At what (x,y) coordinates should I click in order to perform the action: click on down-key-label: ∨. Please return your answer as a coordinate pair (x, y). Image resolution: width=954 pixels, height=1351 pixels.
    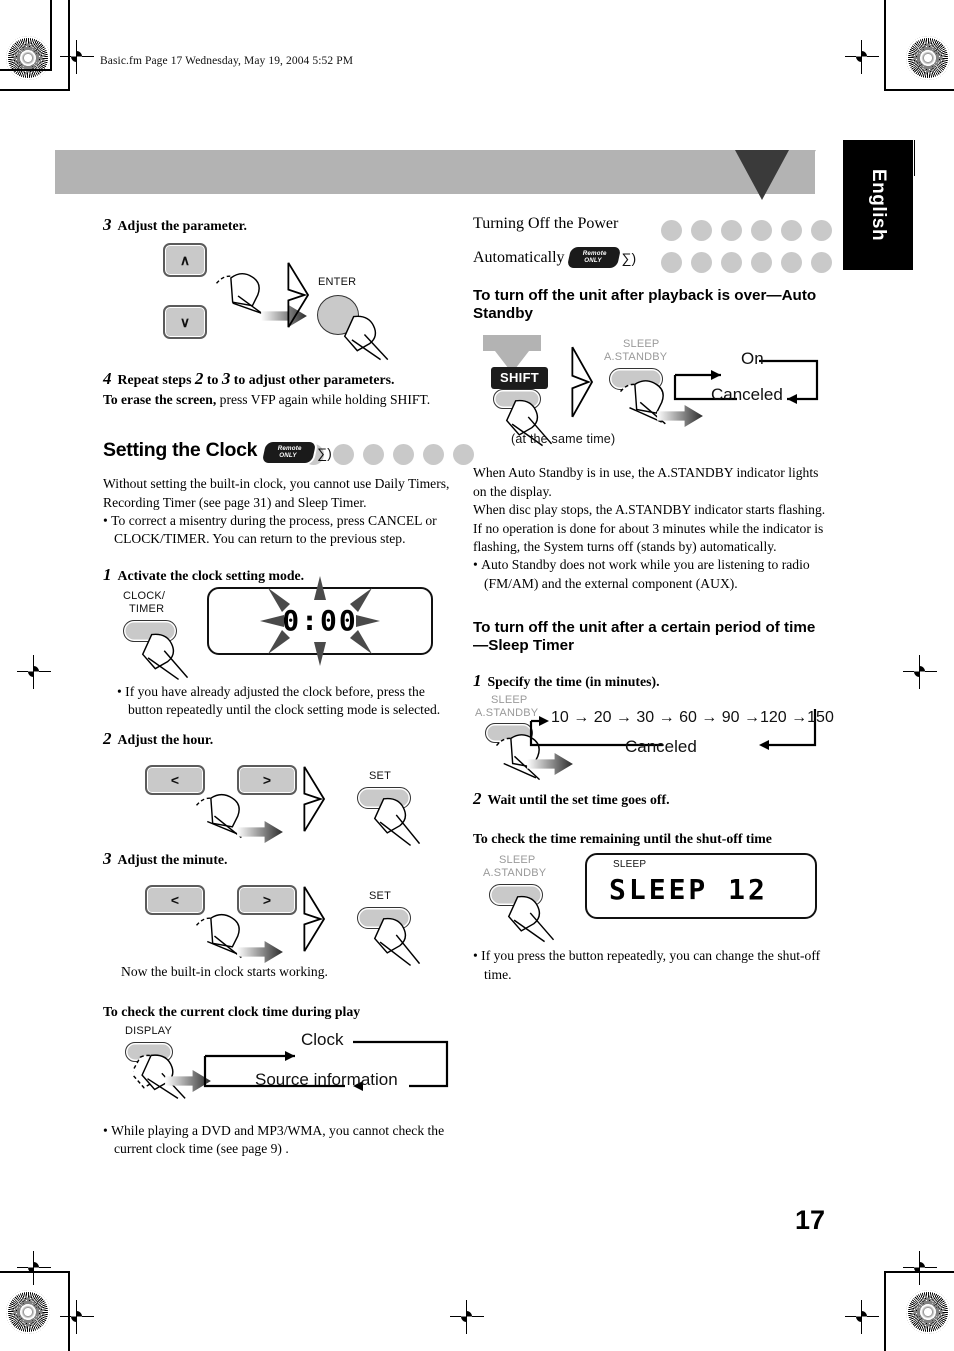
    Looking at the image, I should click on (185, 321).